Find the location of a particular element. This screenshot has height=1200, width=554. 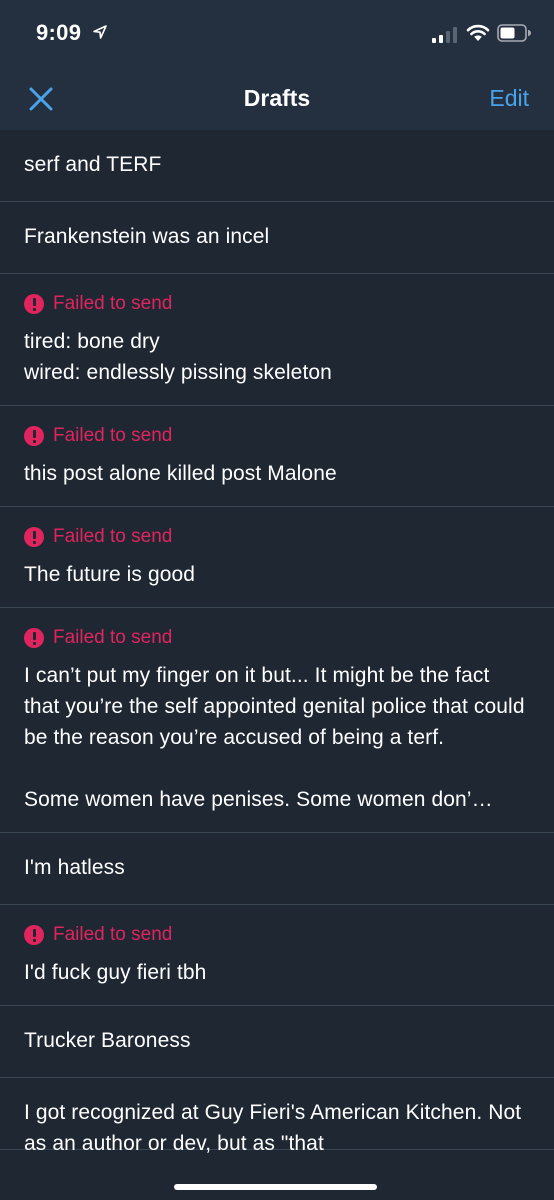

location-arrow-icon is located at coordinates (100, 32).